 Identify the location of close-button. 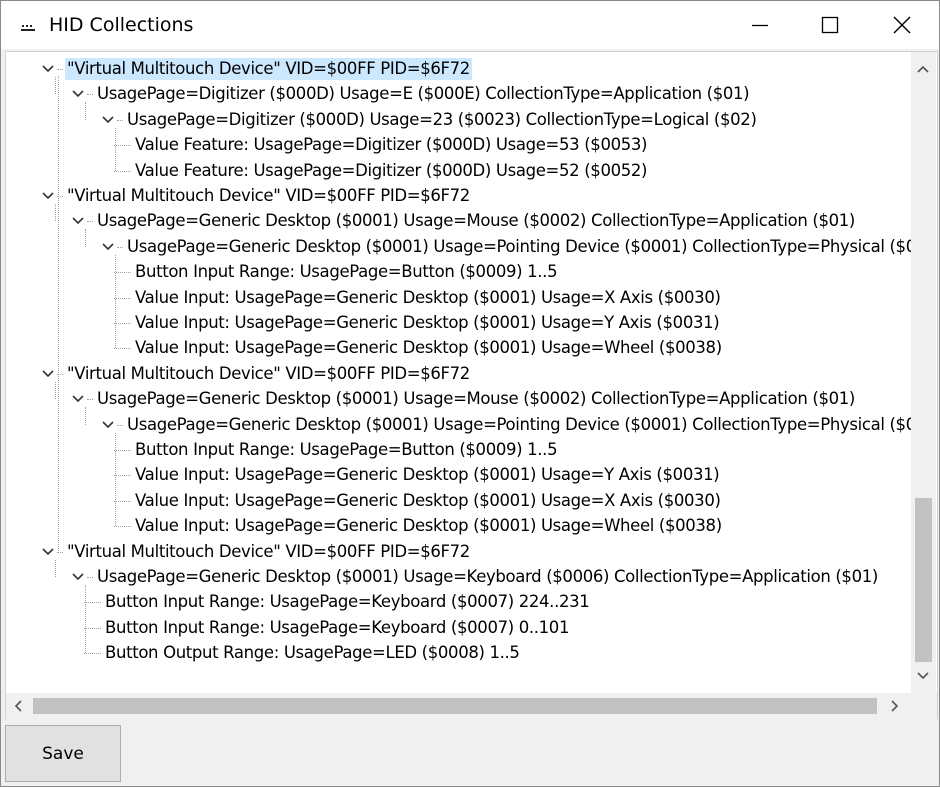
(902, 25).